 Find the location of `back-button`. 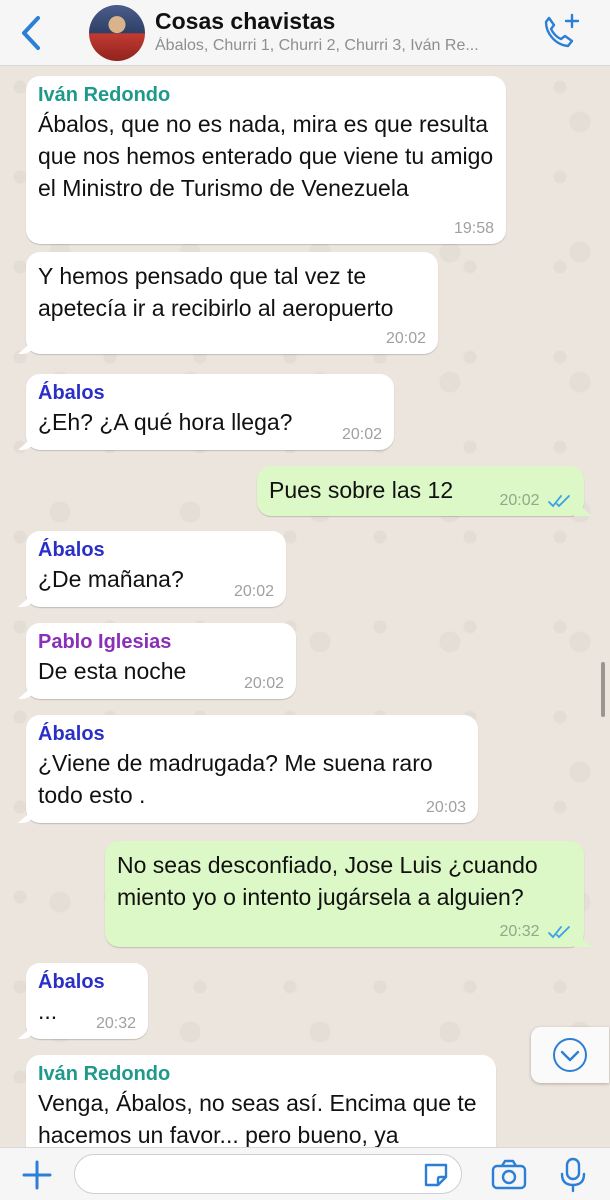

back-button is located at coordinates (31, 33).